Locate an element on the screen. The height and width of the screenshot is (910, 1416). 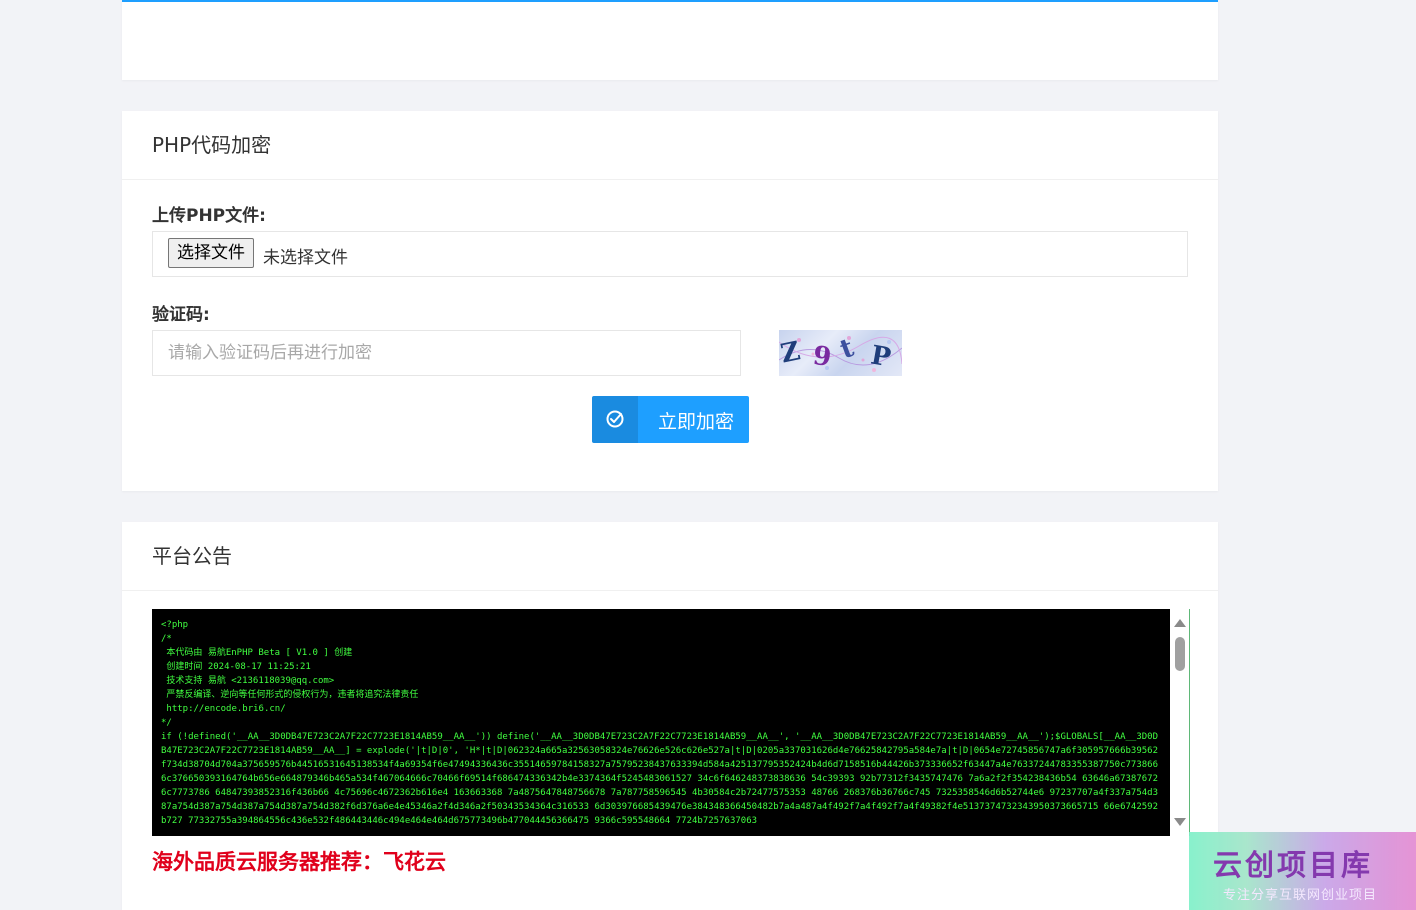
encrypt-button-label: 立即加密 is located at coordinates (696, 422).